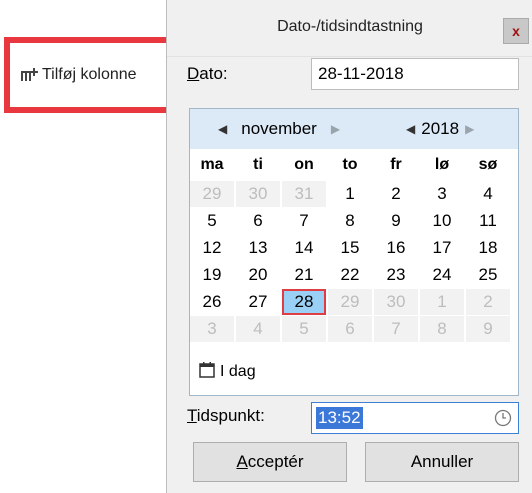  I want to click on weekday-thu: to, so click(350, 164).